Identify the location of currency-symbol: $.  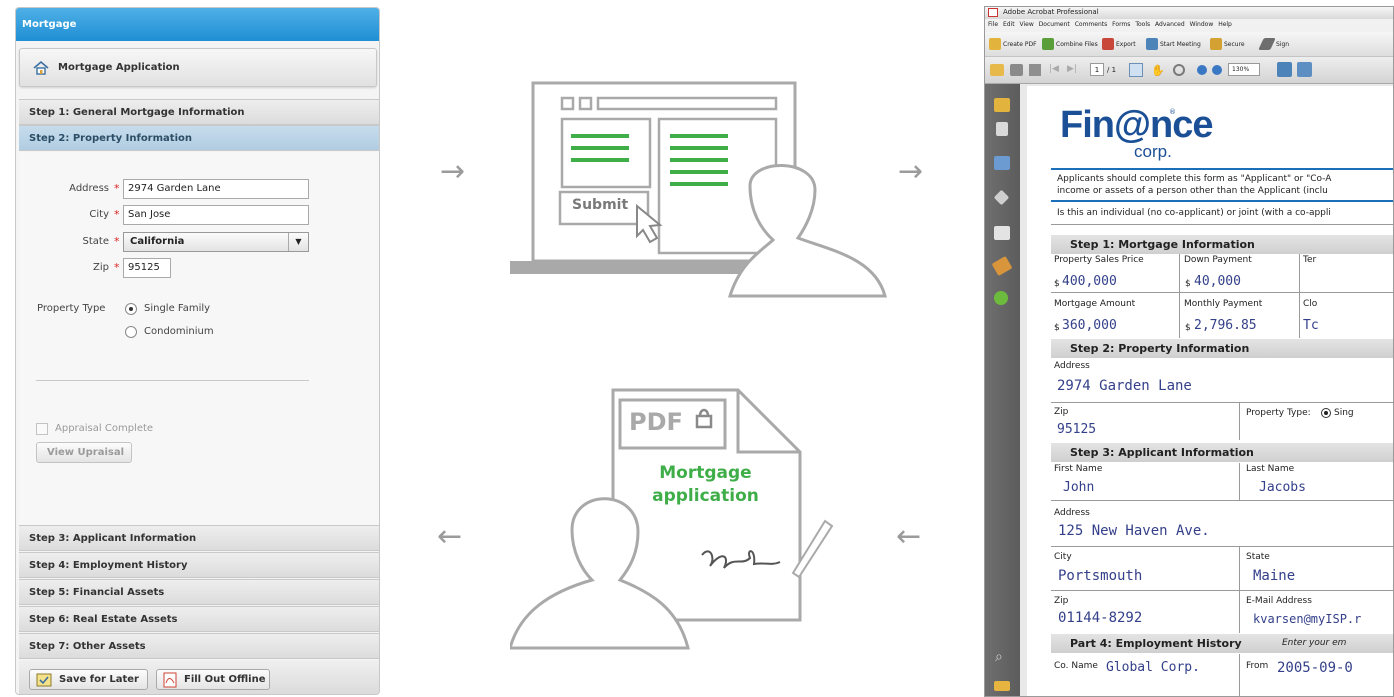
(1188, 284).